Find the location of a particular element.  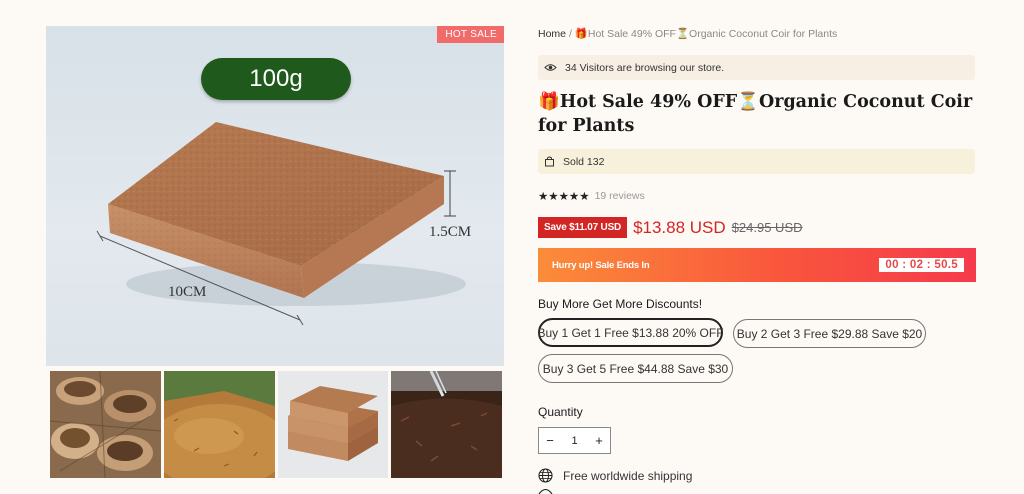

bundle-option-1: Buy 1 Get 1 Free $13.88 20% OFF is located at coordinates (630, 332).